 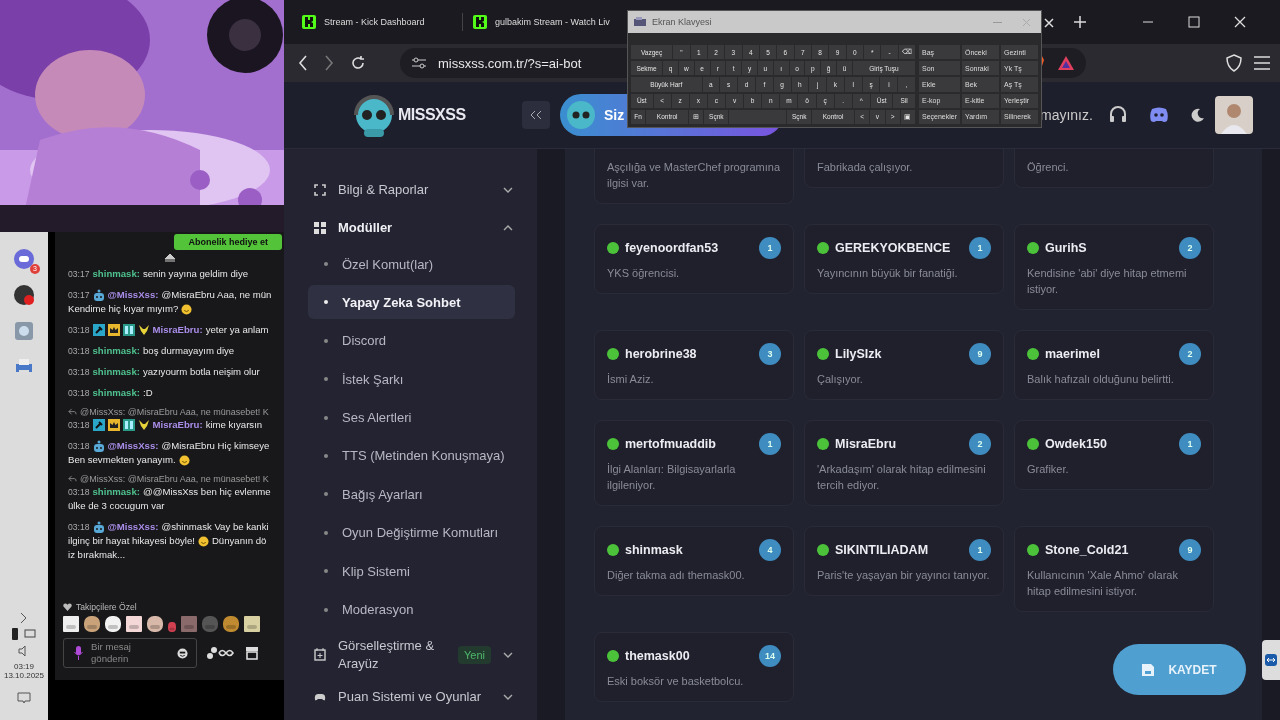 What do you see at coordinates (411, 609) in the screenshot?
I see `sidebar-subitem: Moderasyon` at bounding box center [411, 609].